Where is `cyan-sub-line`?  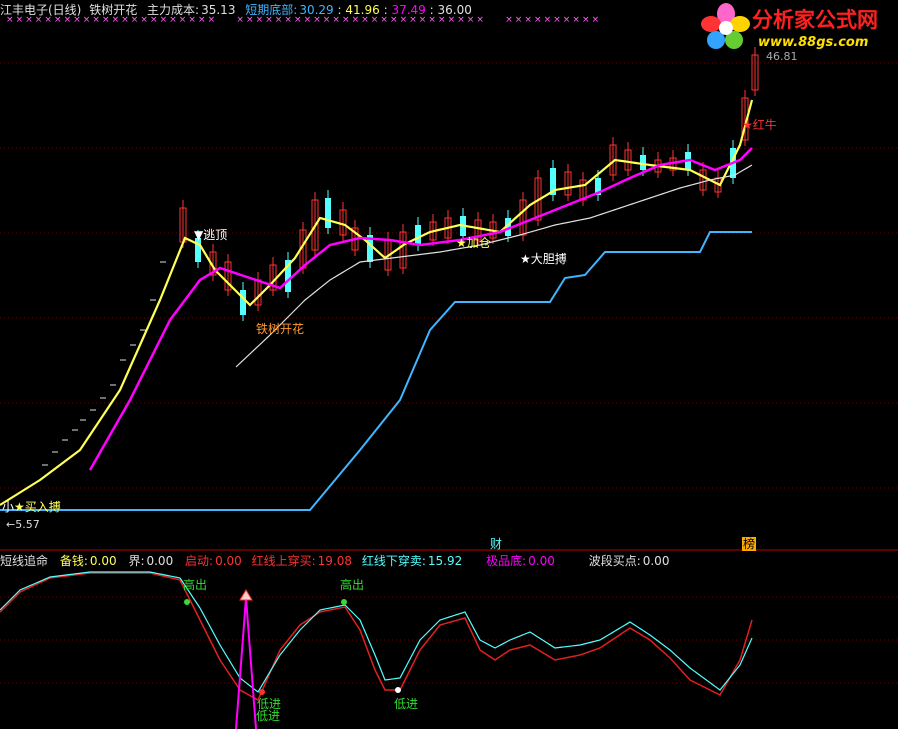
cyan-sub-line is located at coordinates (376, 632).